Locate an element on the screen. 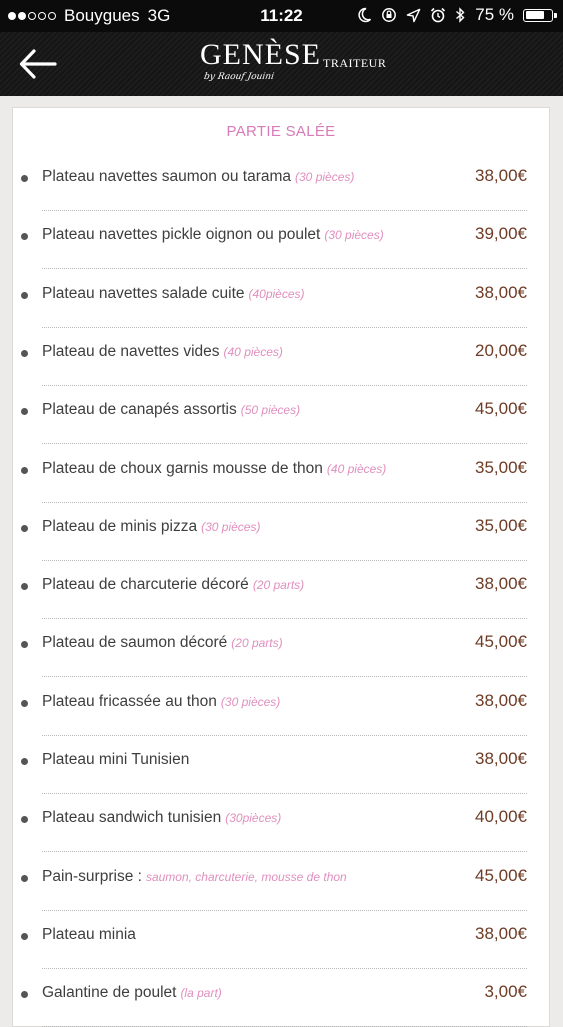 The height and width of the screenshot is (1027, 563). battery-icon is located at coordinates (540, 15).